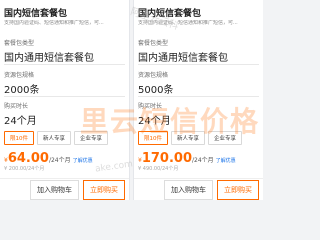  I want to click on price: ¥64.00/24个月 了解优惠, so click(48, 156).